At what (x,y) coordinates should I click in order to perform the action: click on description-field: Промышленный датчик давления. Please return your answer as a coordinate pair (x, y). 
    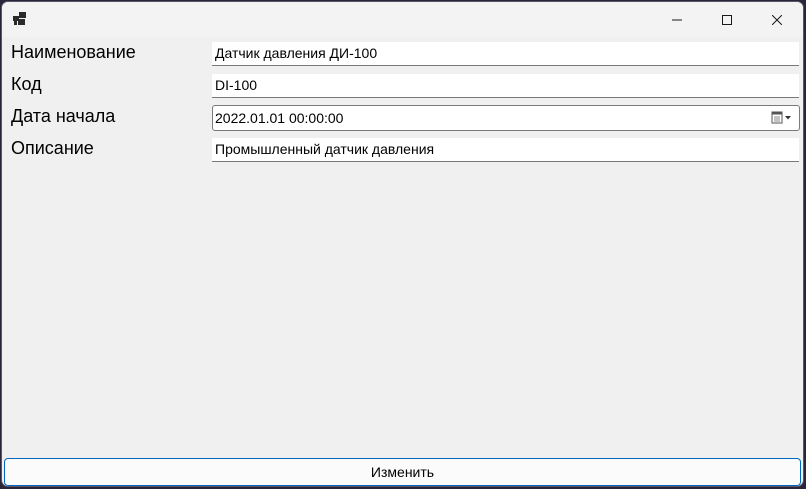
    Looking at the image, I should click on (505, 150).